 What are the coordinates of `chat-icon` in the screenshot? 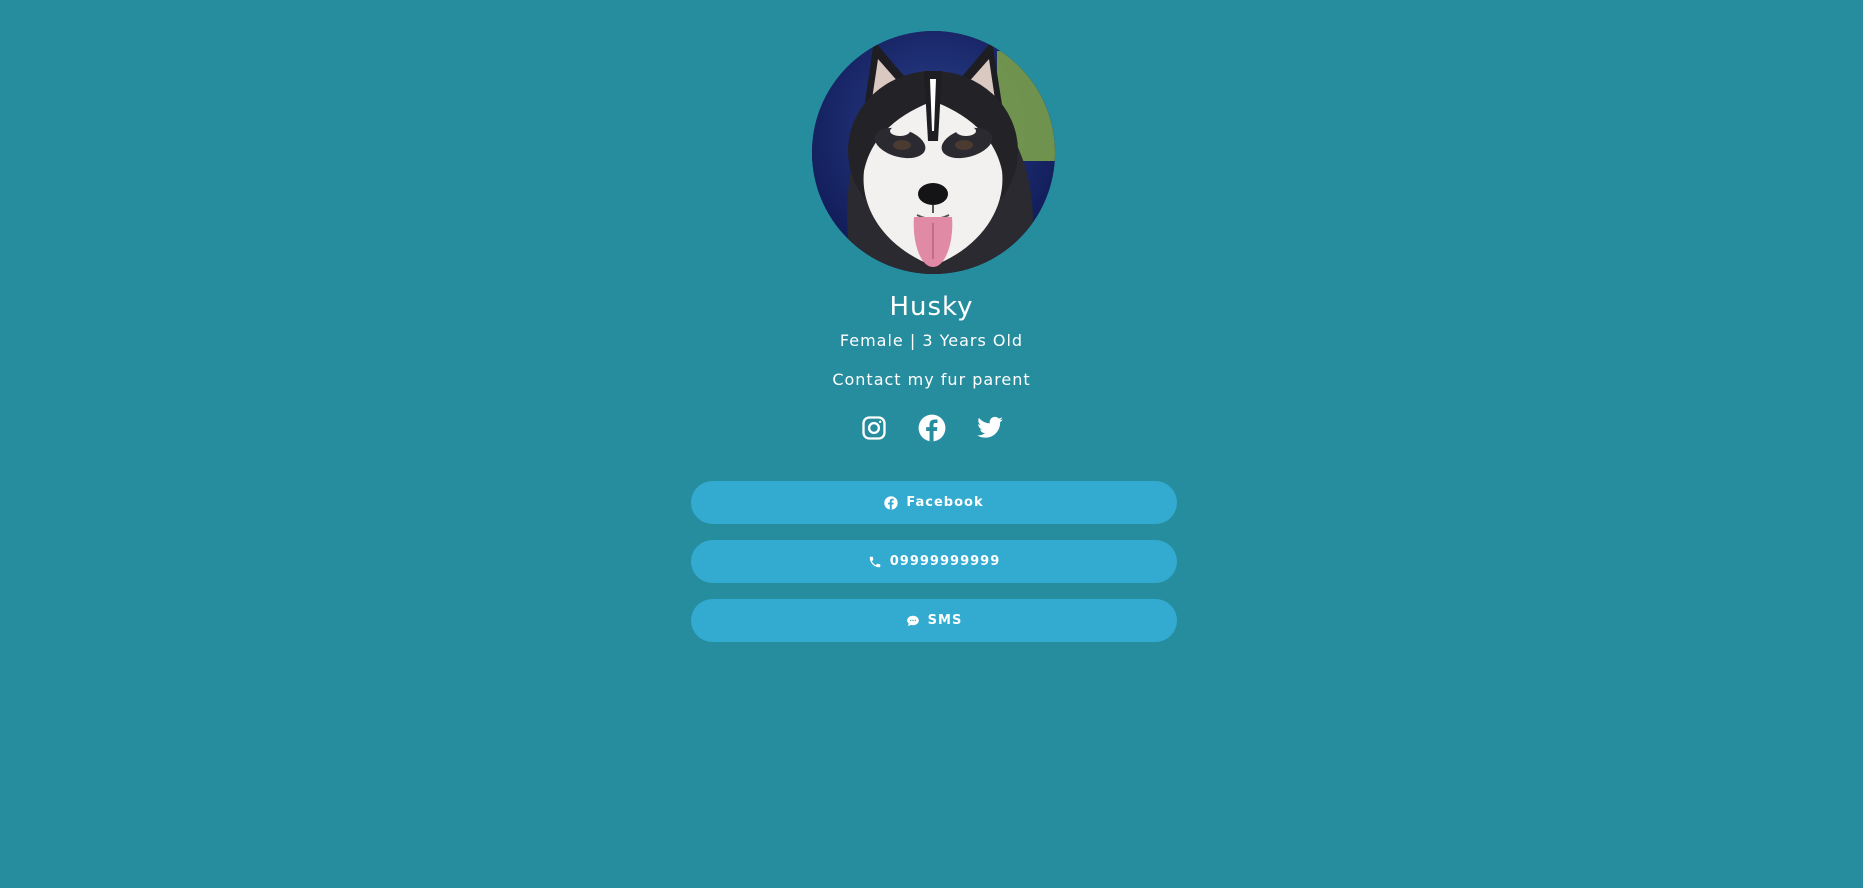 It's located at (913, 621).